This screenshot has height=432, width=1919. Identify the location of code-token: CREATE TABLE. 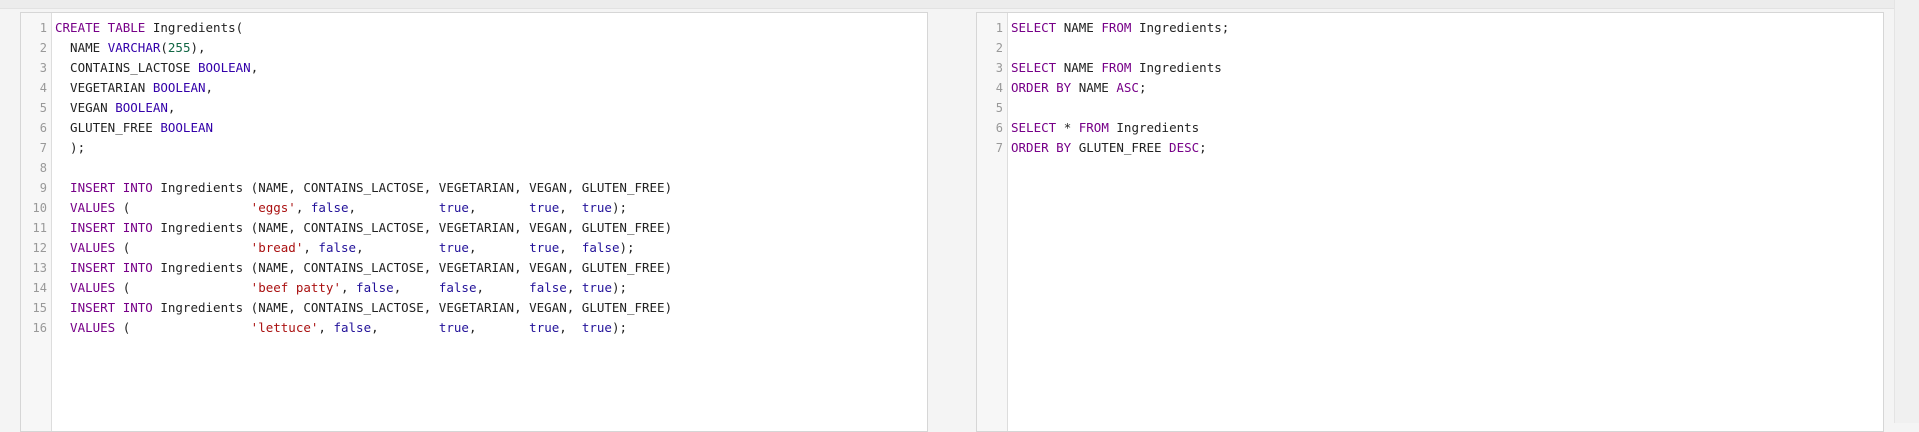
(104, 27).